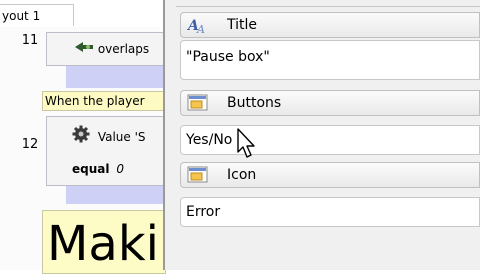 This screenshot has height=274, width=480. I want to click on layout-tab: yout 1, so click(37, 15).